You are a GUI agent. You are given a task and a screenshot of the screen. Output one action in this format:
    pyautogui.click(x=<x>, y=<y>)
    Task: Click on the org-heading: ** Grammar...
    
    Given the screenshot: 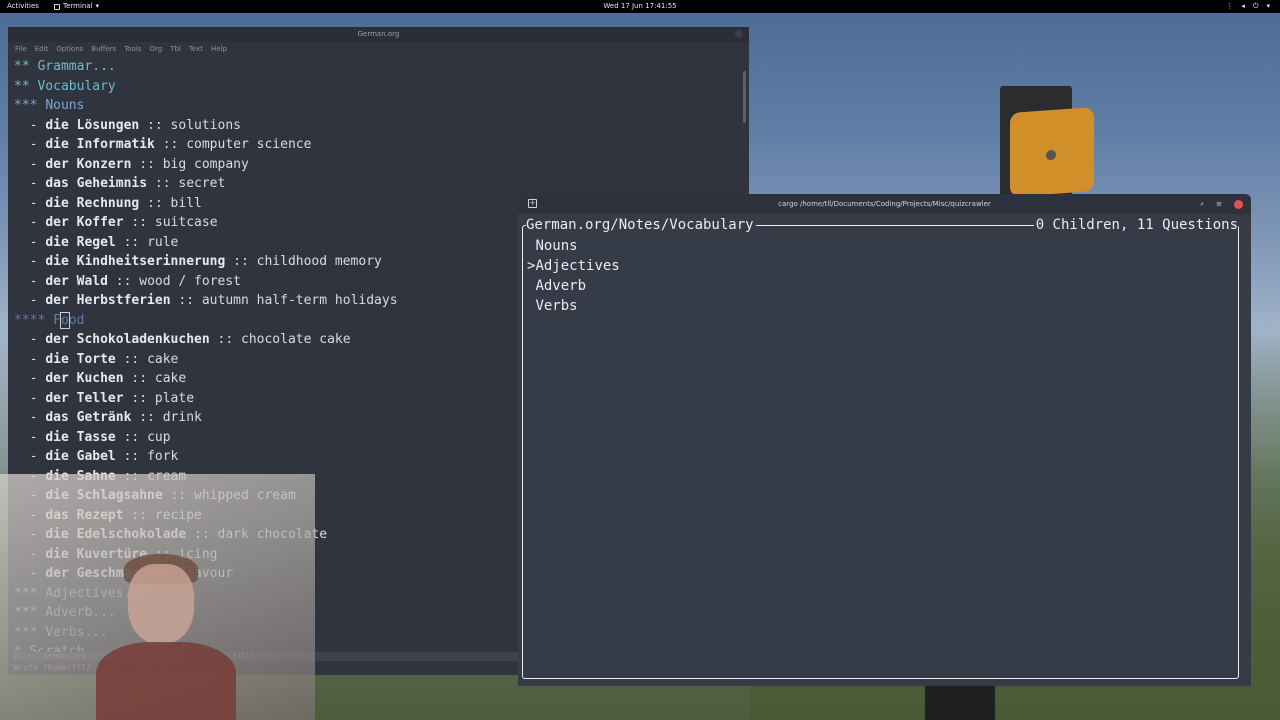 What is the action you would take?
    pyautogui.click(x=375, y=67)
    